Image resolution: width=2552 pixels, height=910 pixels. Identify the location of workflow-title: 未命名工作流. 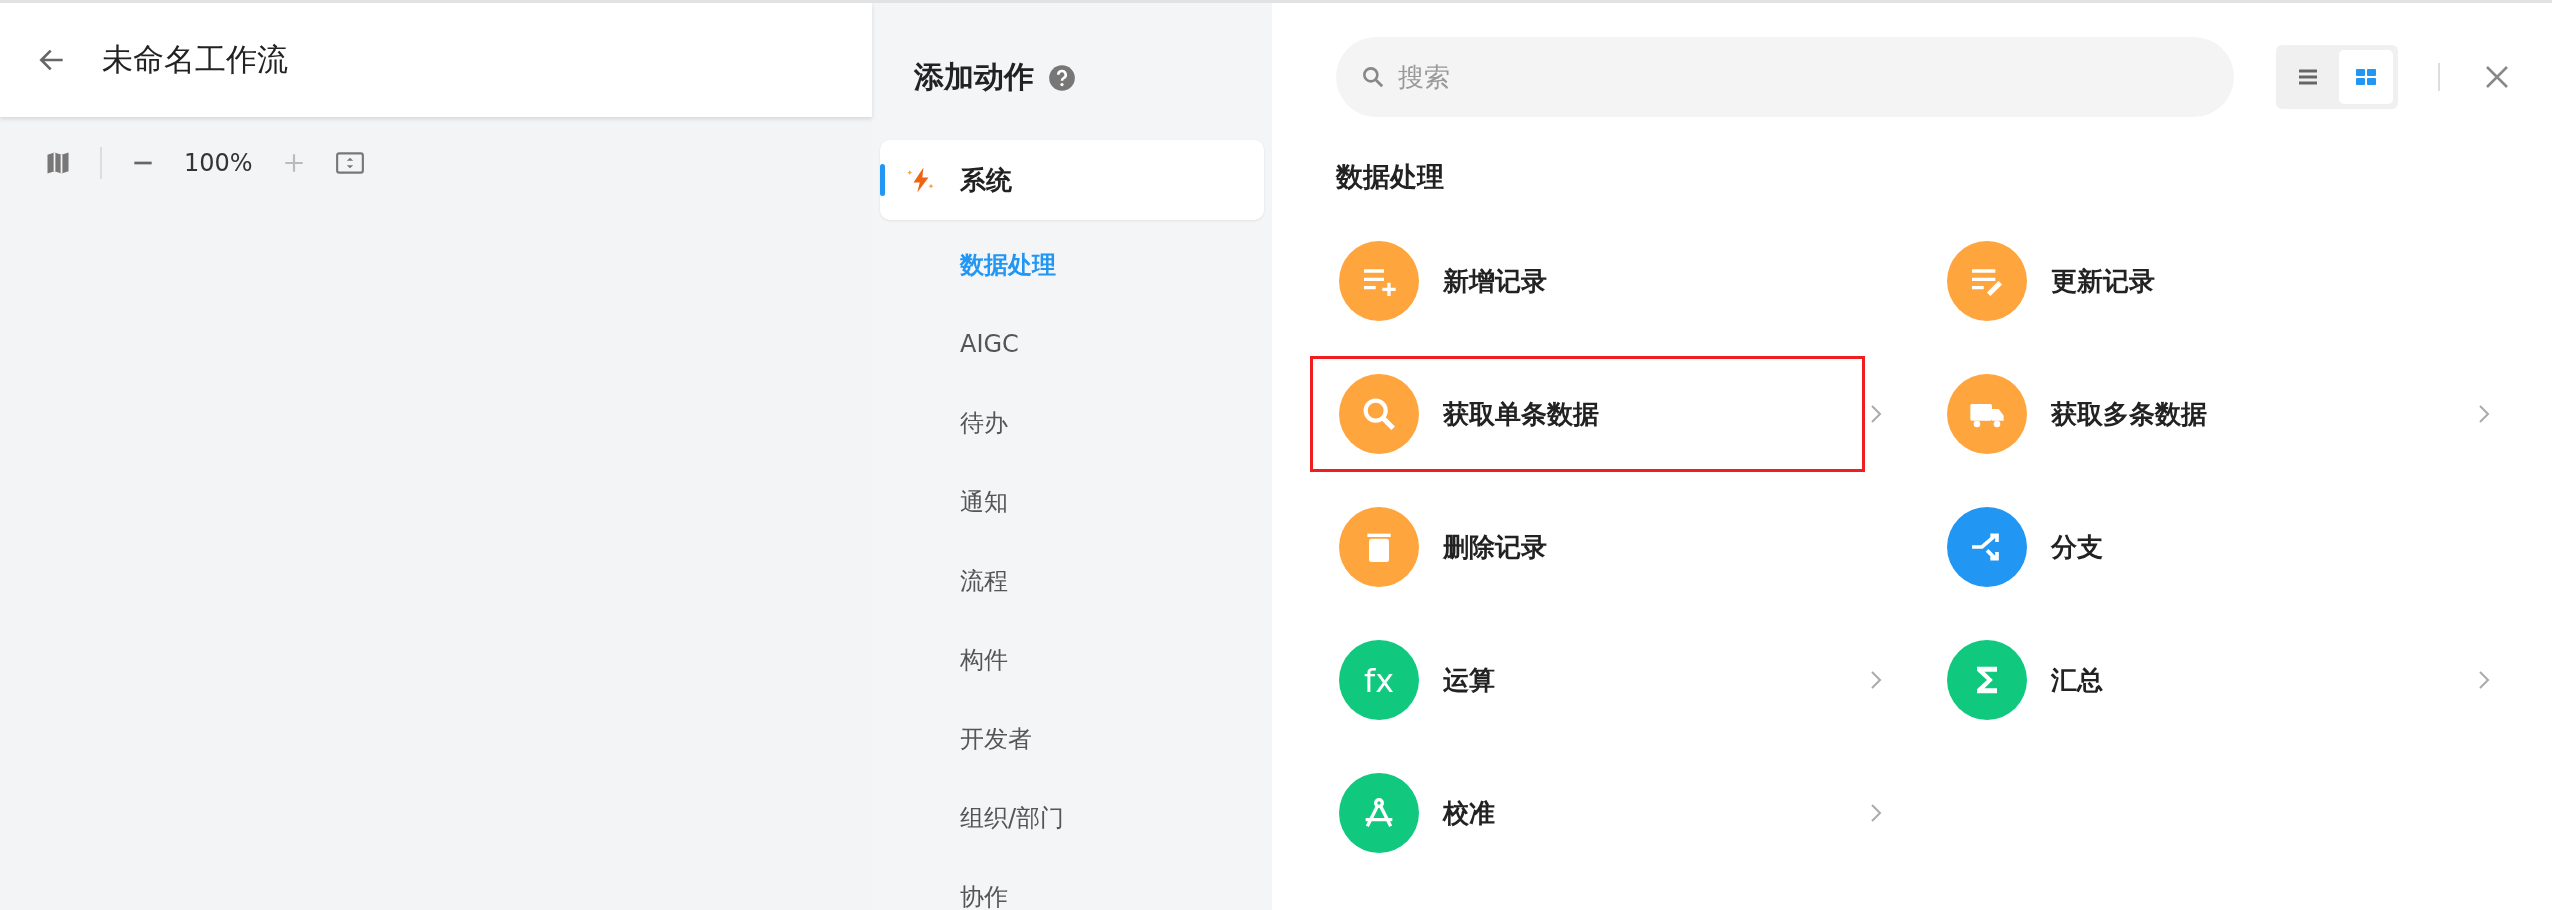
(195, 59).